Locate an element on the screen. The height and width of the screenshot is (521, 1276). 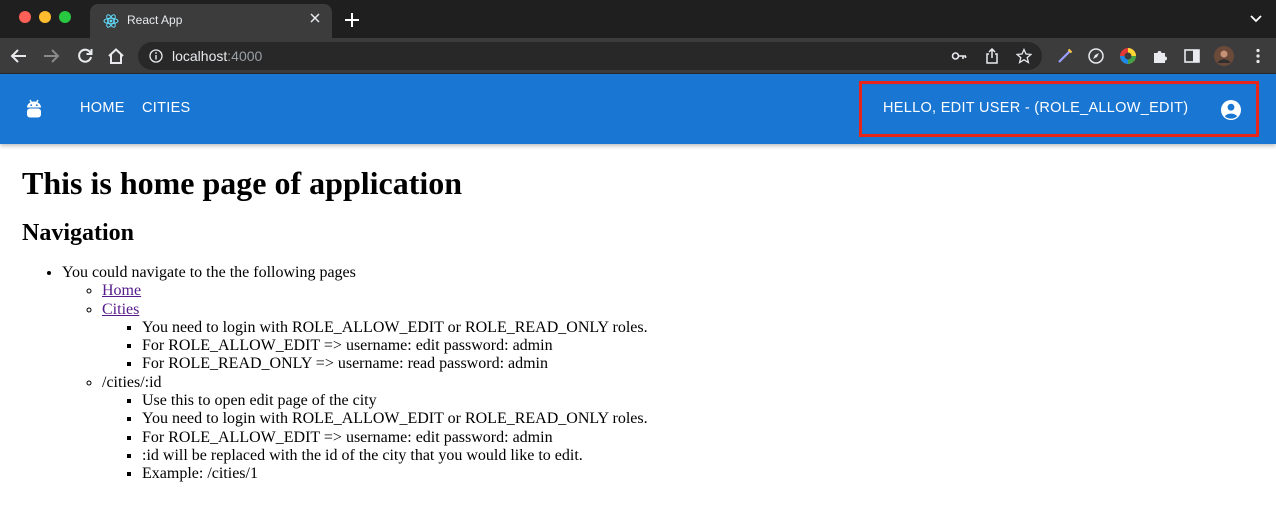
android-icon is located at coordinates (34, 109).